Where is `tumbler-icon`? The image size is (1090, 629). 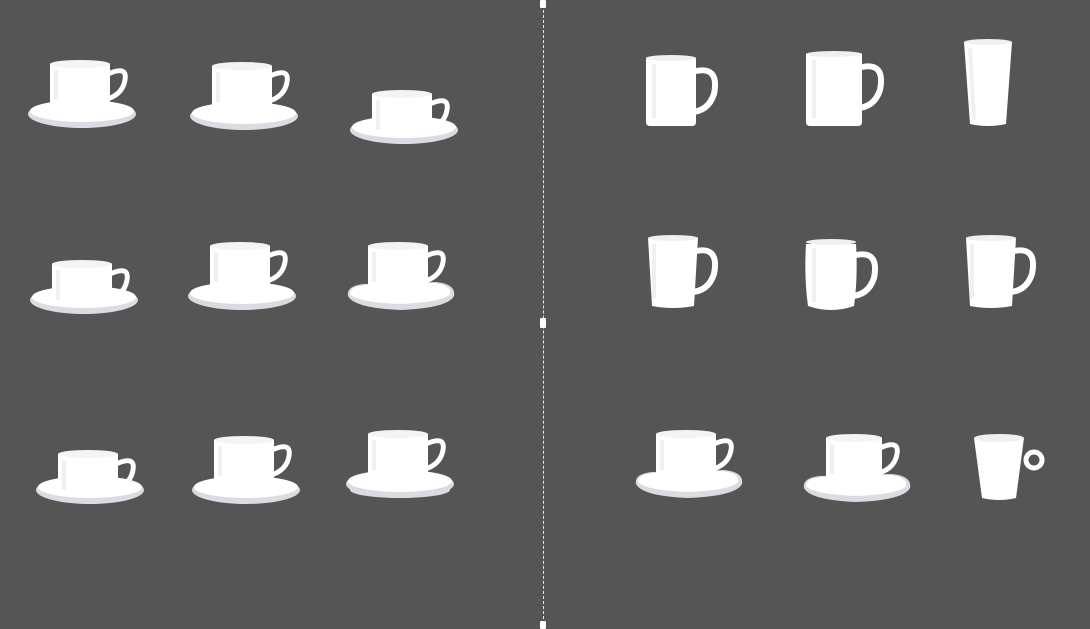
tumbler-icon is located at coordinates (987, 84).